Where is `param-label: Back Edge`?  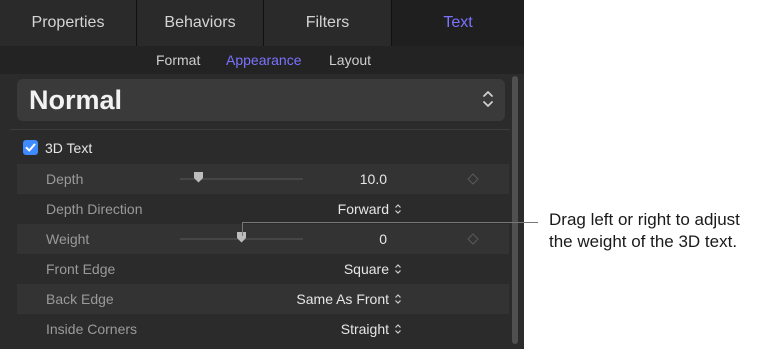
param-label: Back Edge is located at coordinates (80, 299).